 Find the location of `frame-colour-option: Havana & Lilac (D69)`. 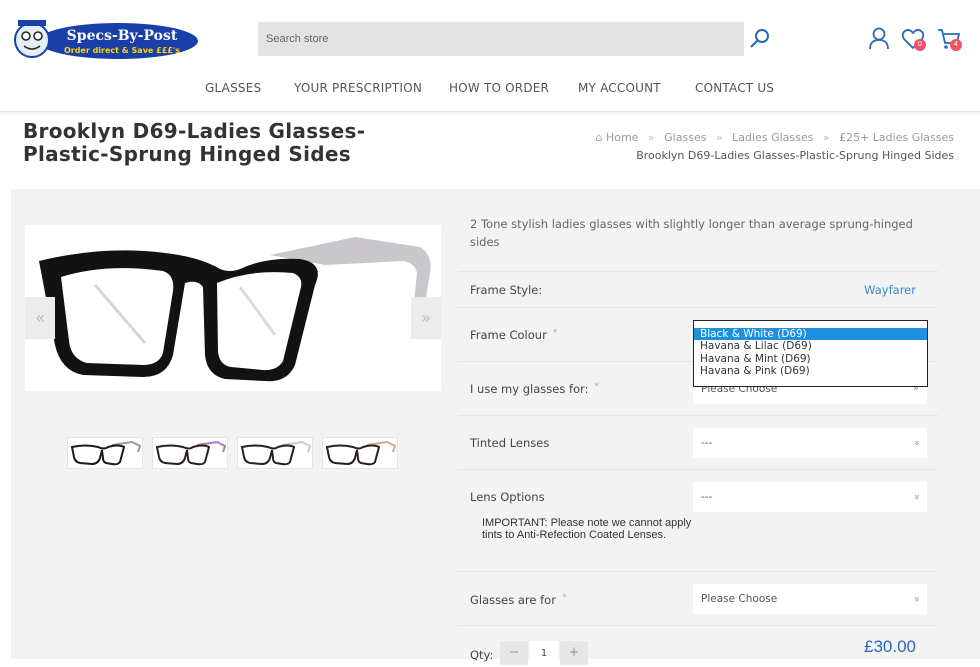

frame-colour-option: Havana & Lilac (D69) is located at coordinates (810, 346).